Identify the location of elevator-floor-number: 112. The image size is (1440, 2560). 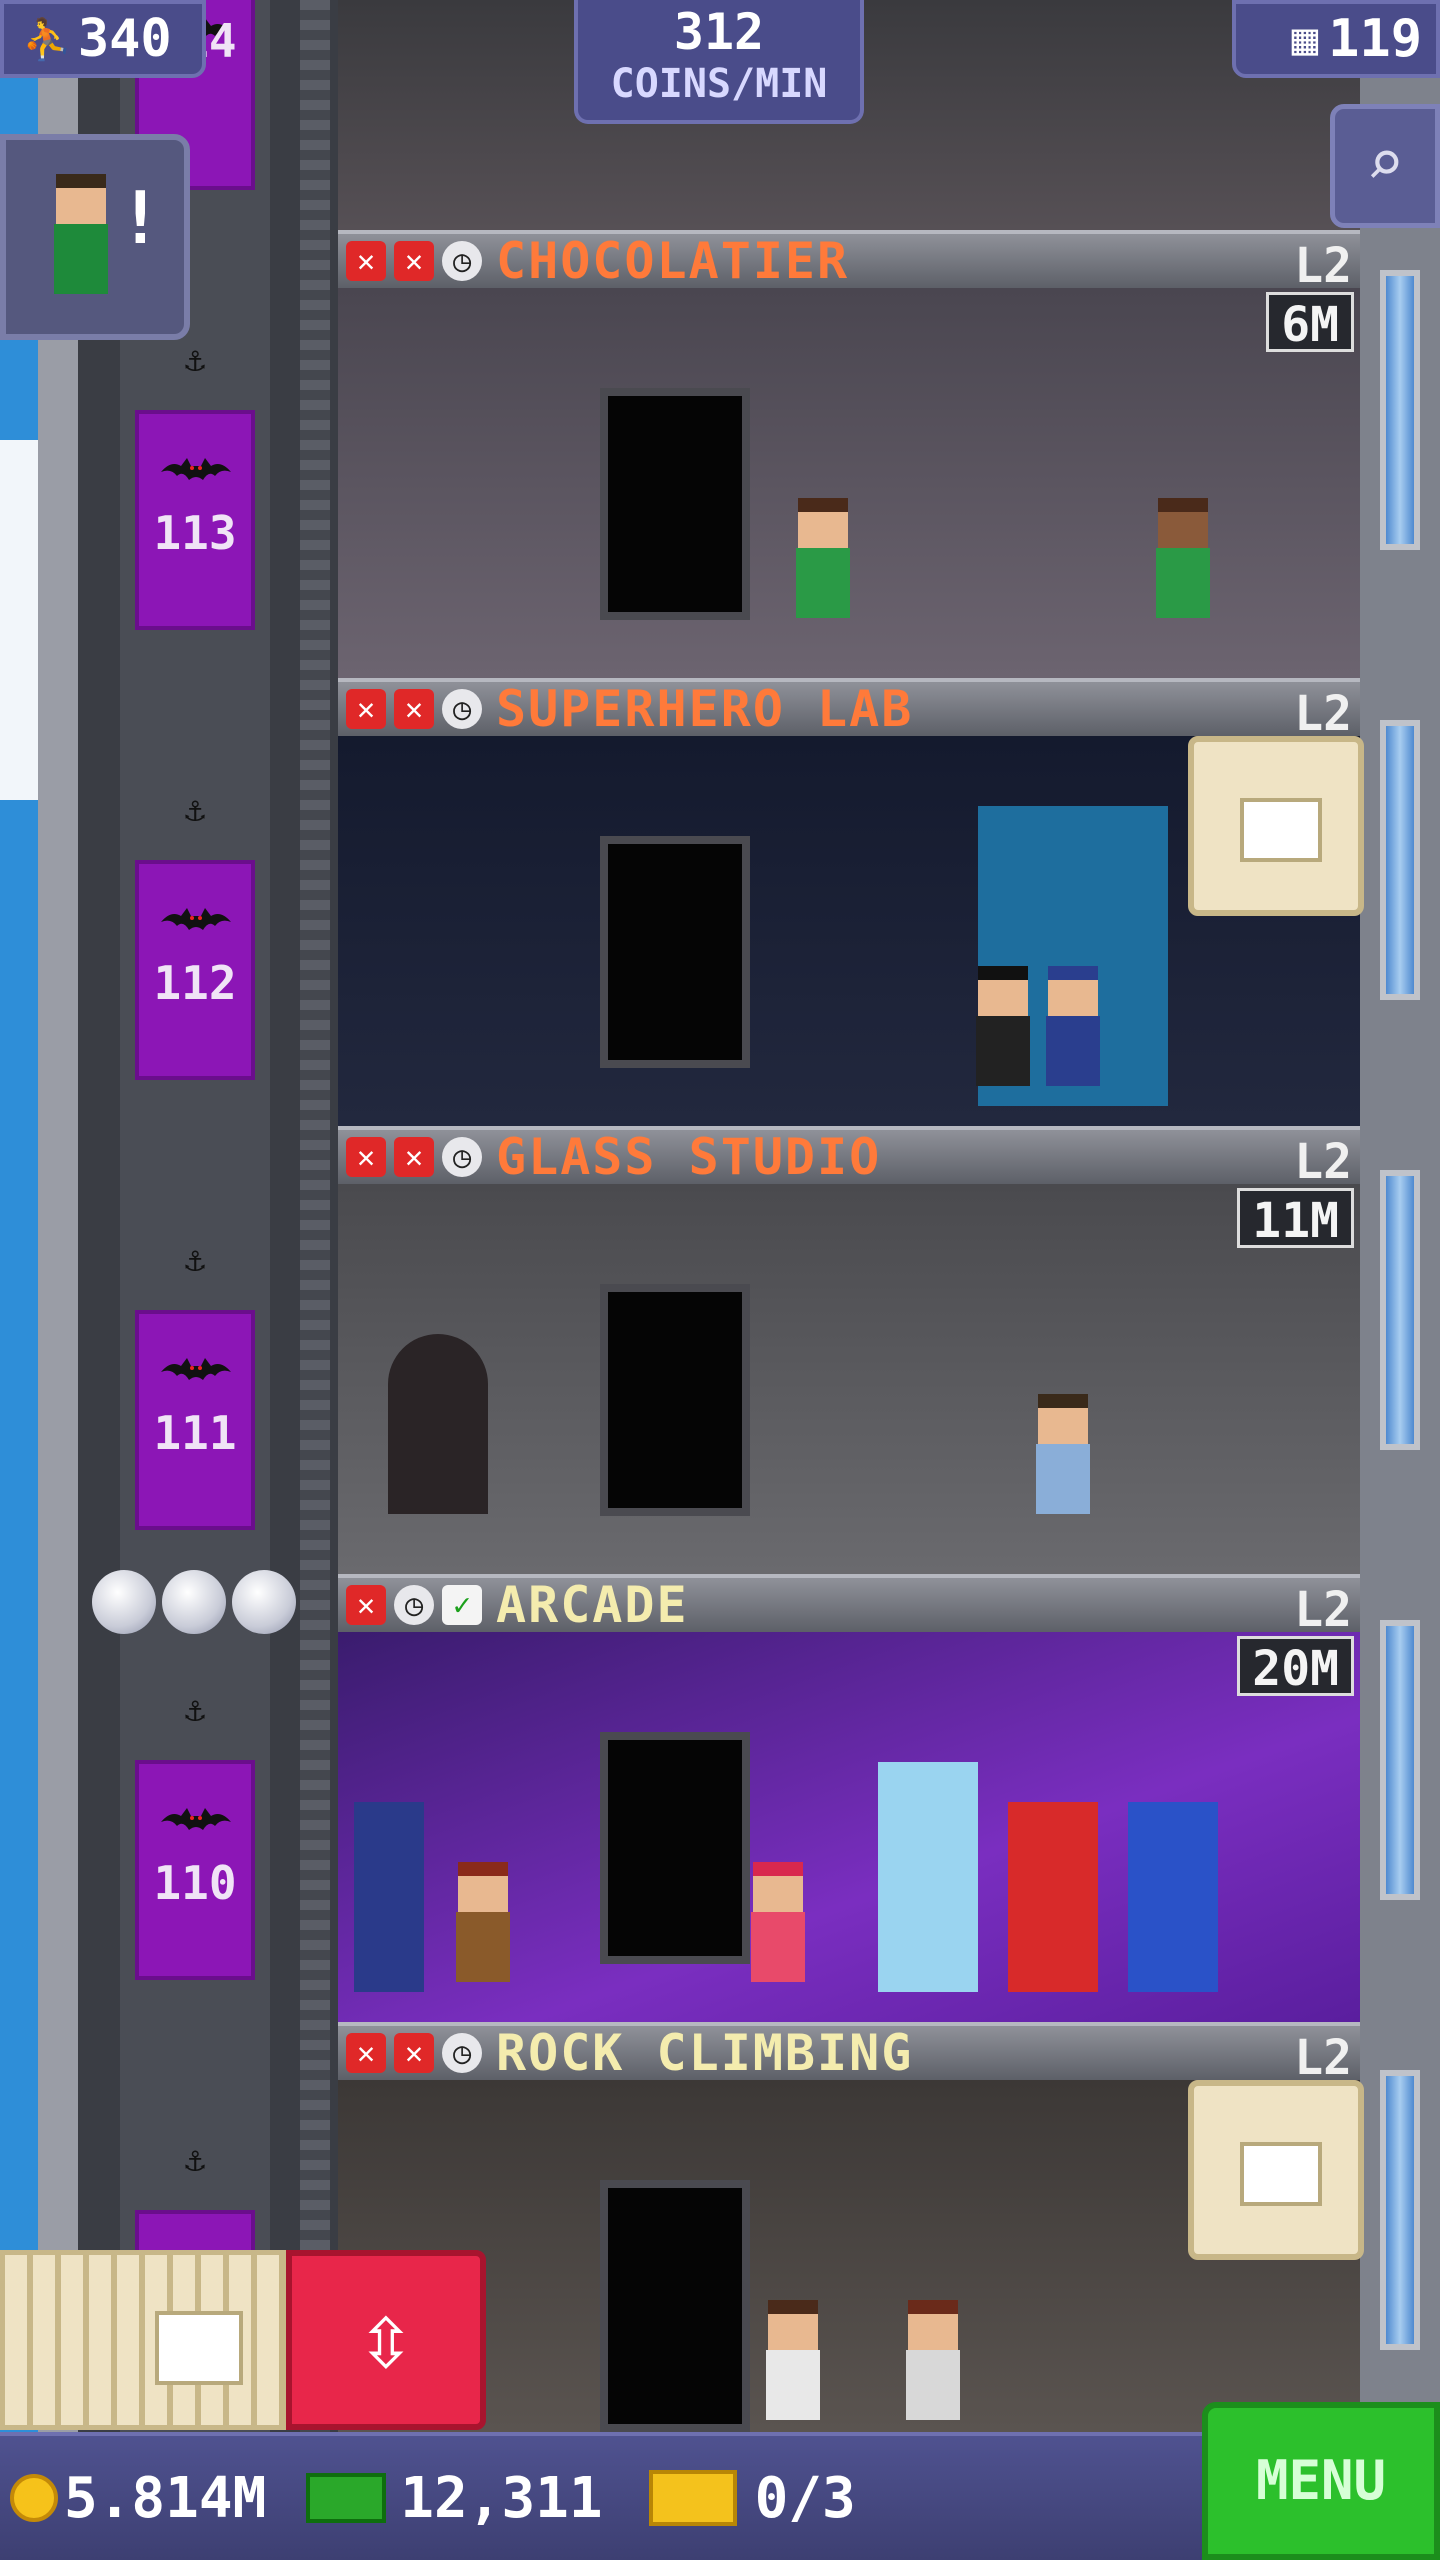
(195, 983).